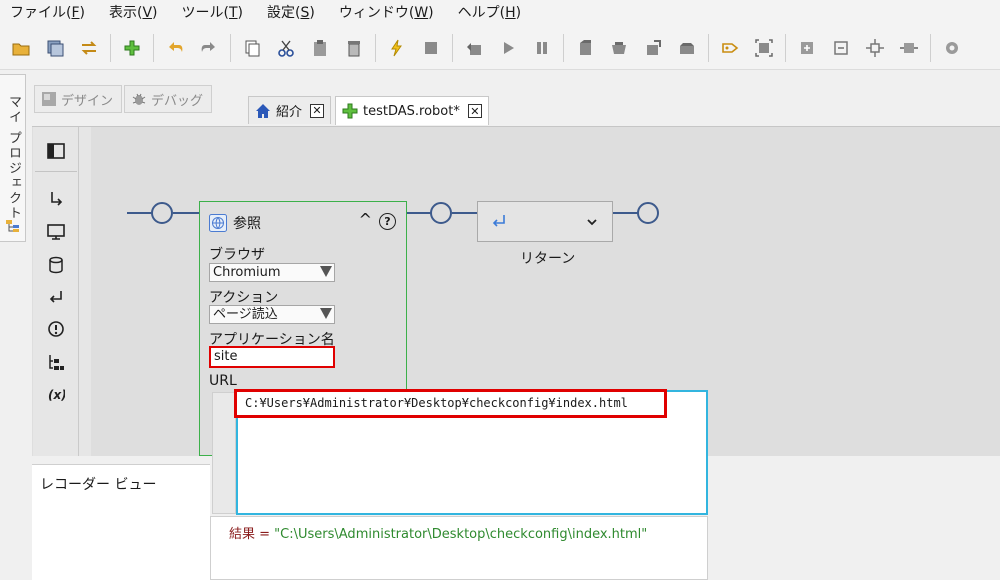  Describe the element at coordinates (387, 221) in the screenshot. I see `help-icon: ?` at that location.